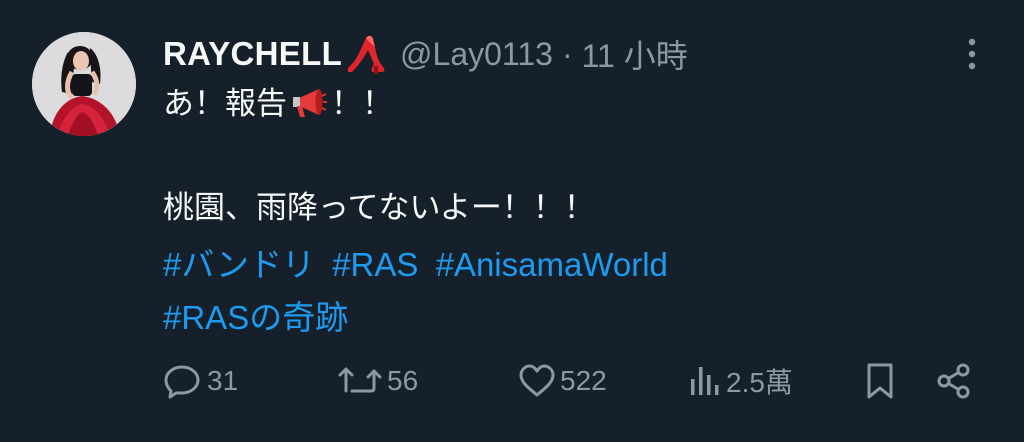  Describe the element at coordinates (366, 54) in the screenshot. I see `high-heel-icon` at that location.